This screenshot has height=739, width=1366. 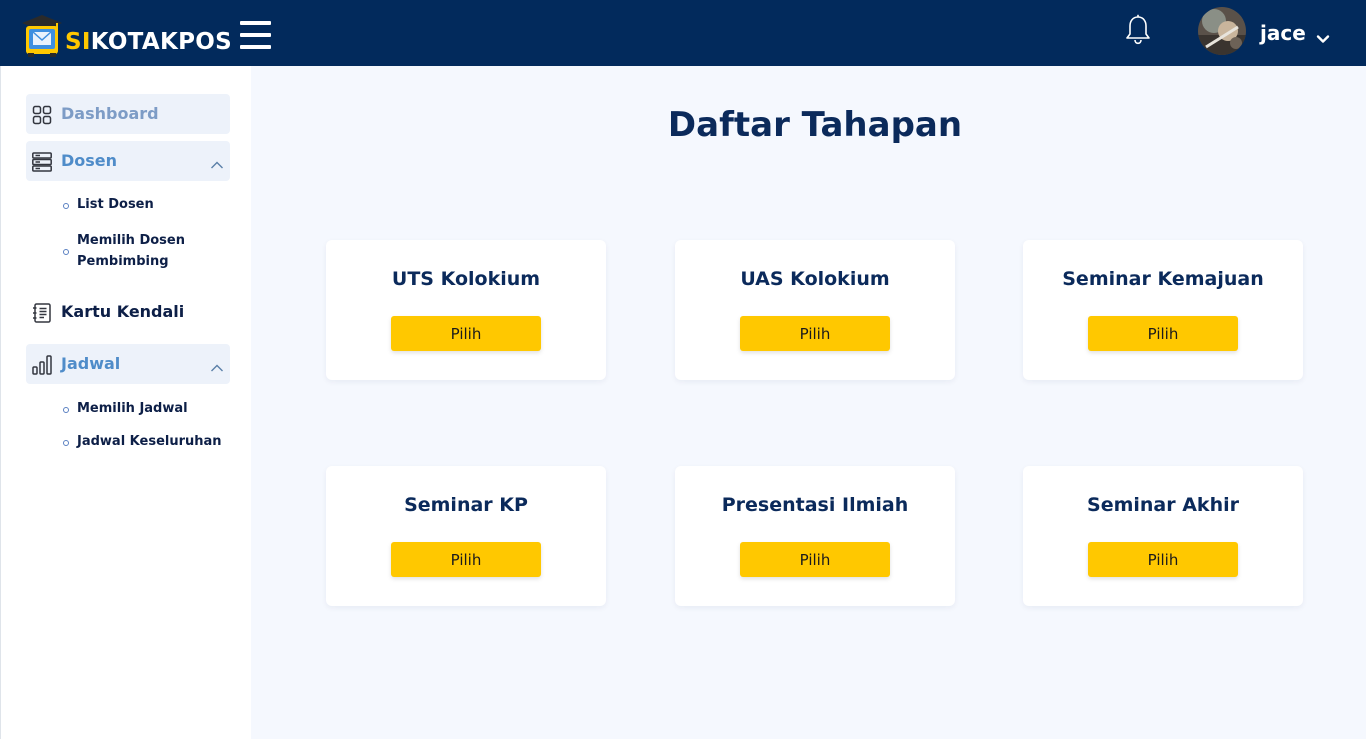 What do you see at coordinates (815, 310) in the screenshot?
I see `stage-card-uas-kolokium: UAS Kolokium Pilih` at bounding box center [815, 310].